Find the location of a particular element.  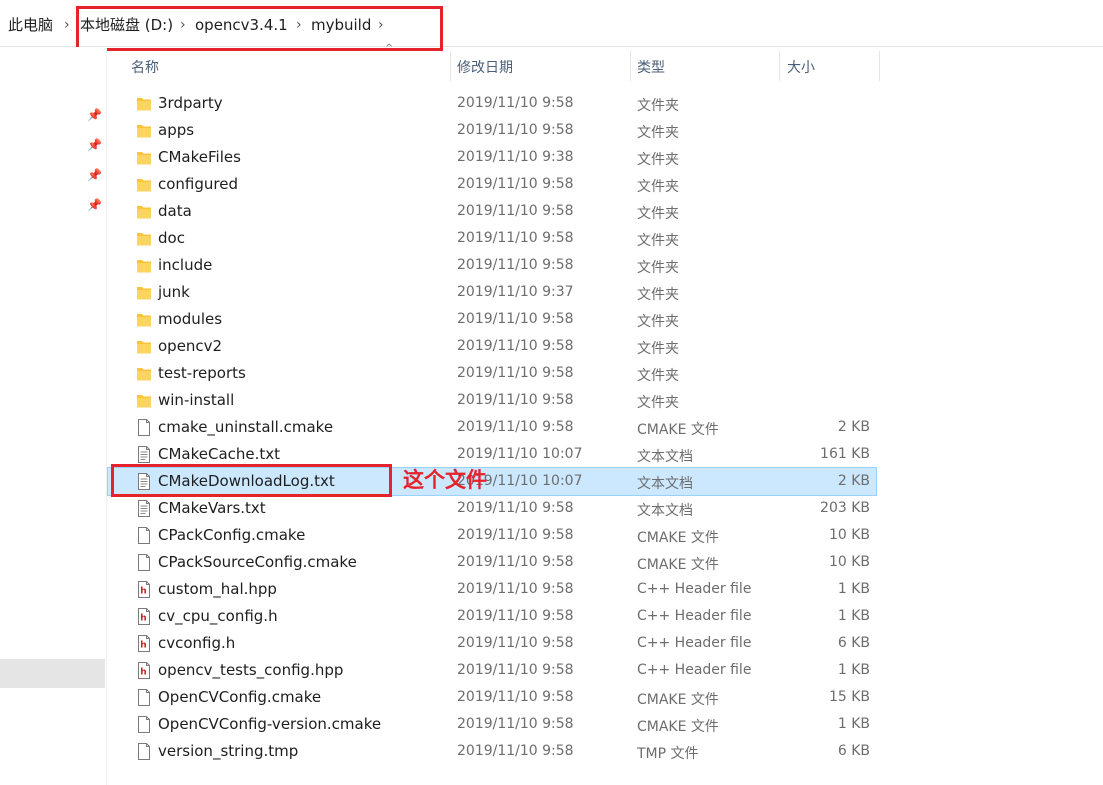

breadcrumb-this-pc: 此电脑 is located at coordinates (30, 25).